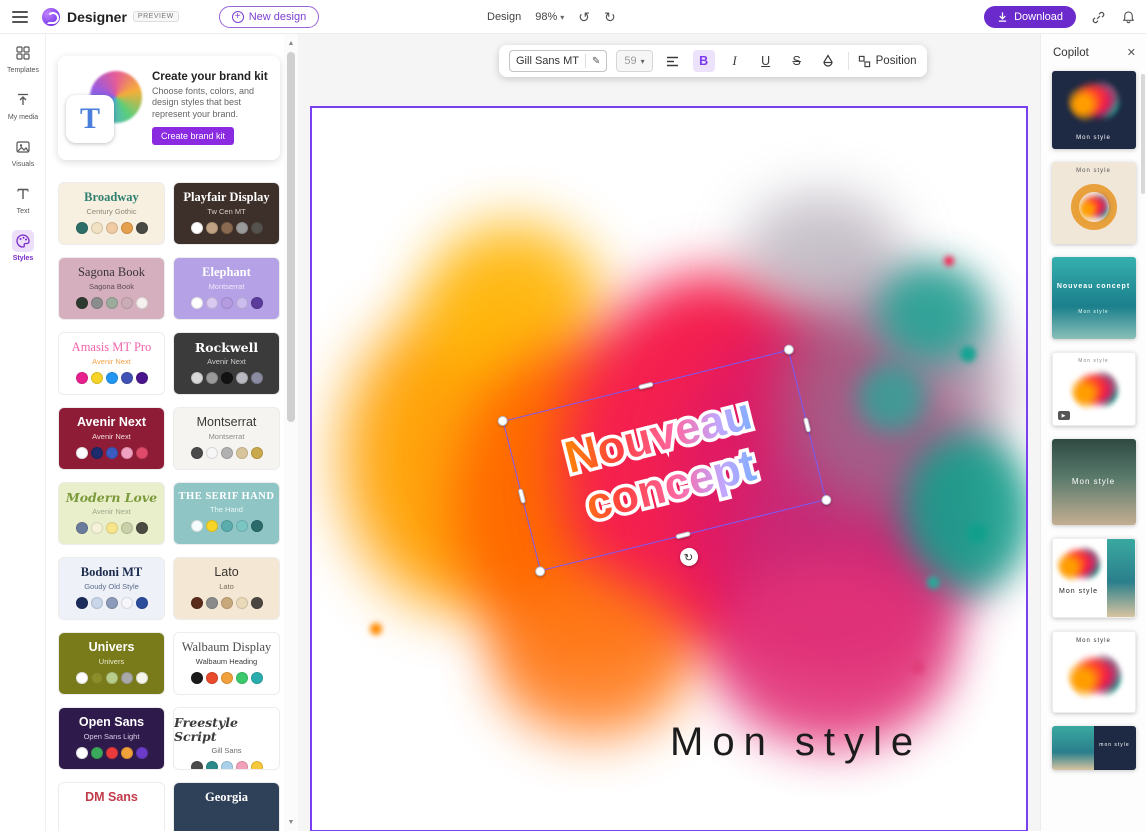 The height and width of the screenshot is (831, 1146). Describe the element at coordinates (562, 17) in the screenshot. I see `chevron-down-icon: ▾` at that location.